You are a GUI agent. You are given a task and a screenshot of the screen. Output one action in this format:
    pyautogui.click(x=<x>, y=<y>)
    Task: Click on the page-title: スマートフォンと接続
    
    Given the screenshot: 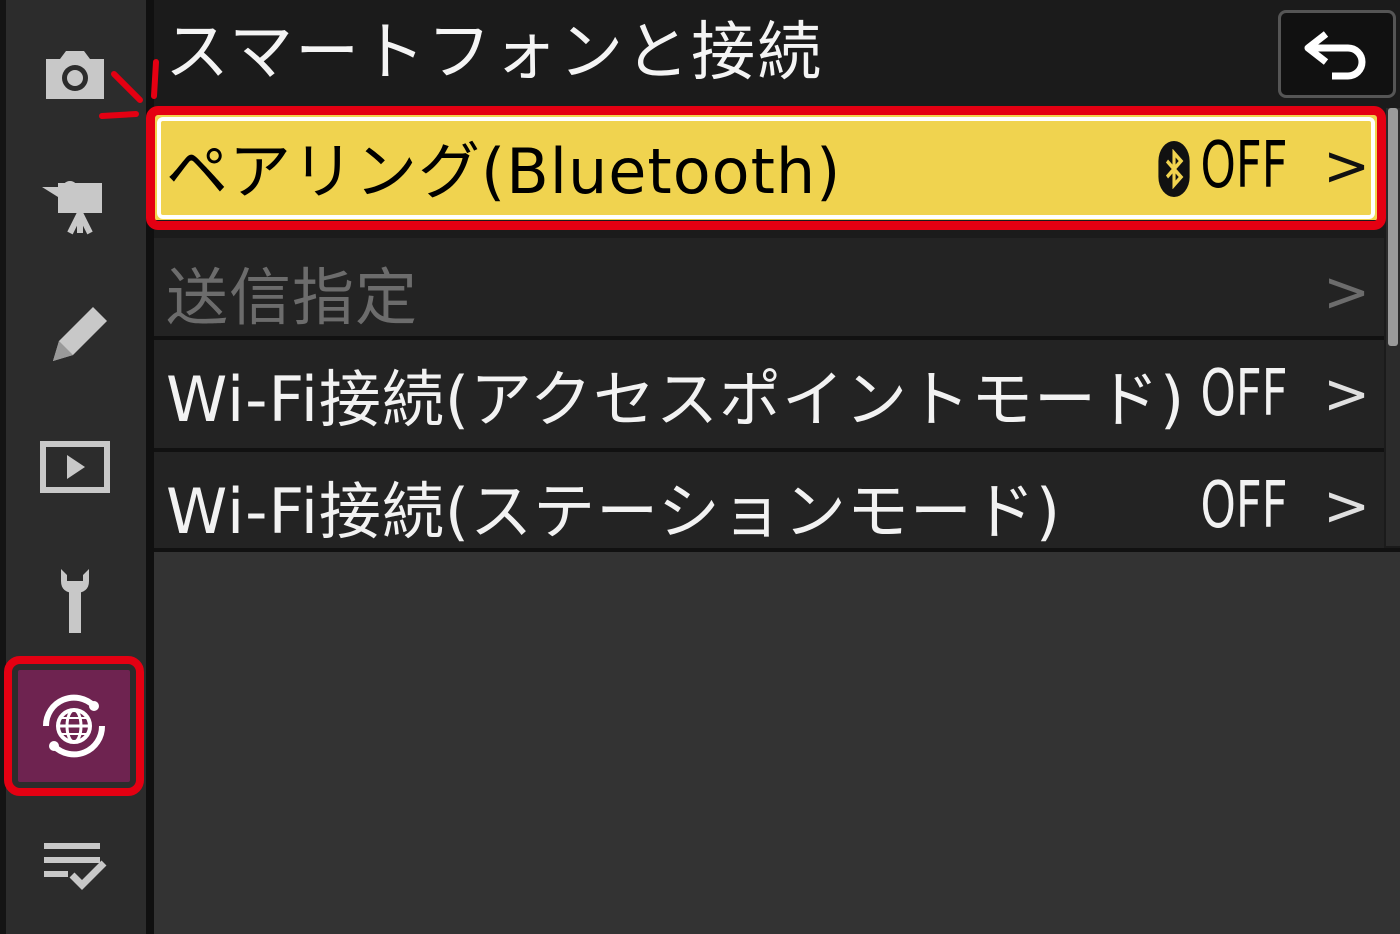 What is the action you would take?
    pyautogui.click(x=494, y=53)
    